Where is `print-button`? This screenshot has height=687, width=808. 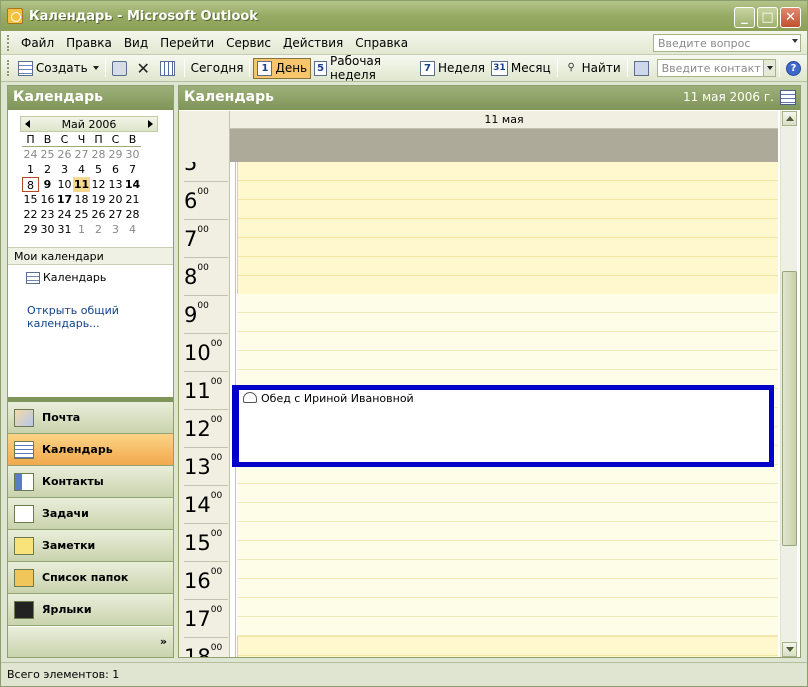
print-button is located at coordinates (121, 68).